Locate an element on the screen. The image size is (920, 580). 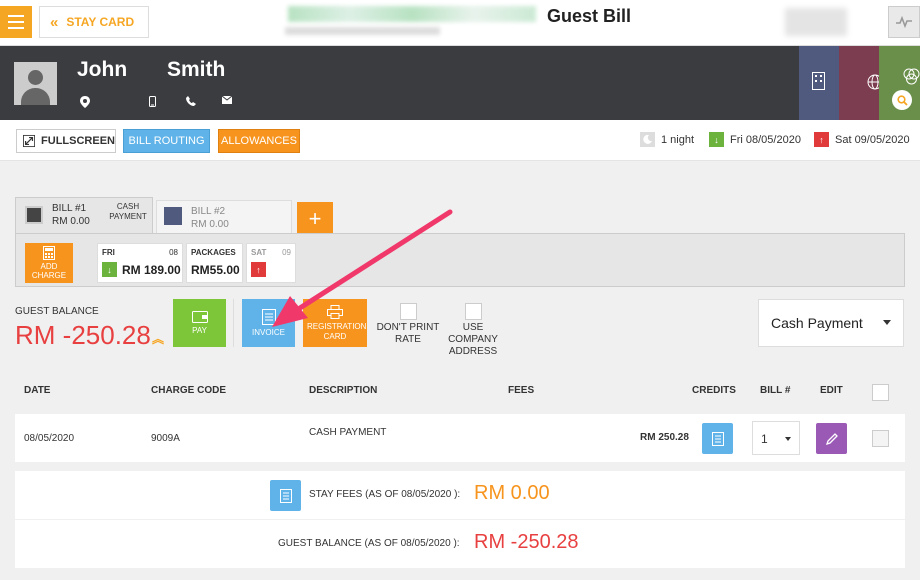
printer-icon is located at coordinates (335, 311).